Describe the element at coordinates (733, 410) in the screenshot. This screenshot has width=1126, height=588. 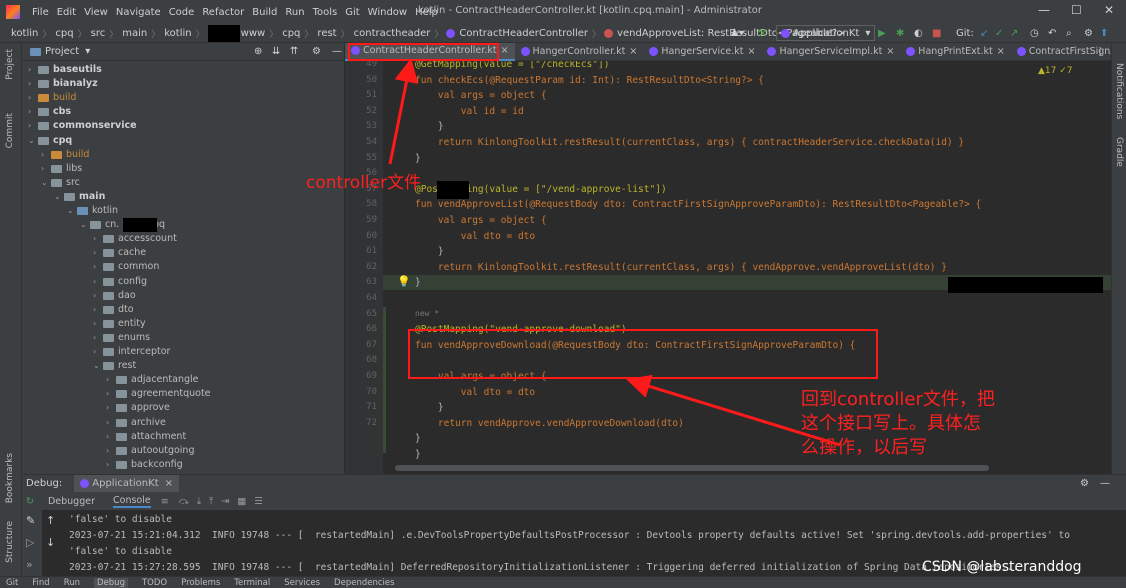
I see `arrow-to-code` at that location.